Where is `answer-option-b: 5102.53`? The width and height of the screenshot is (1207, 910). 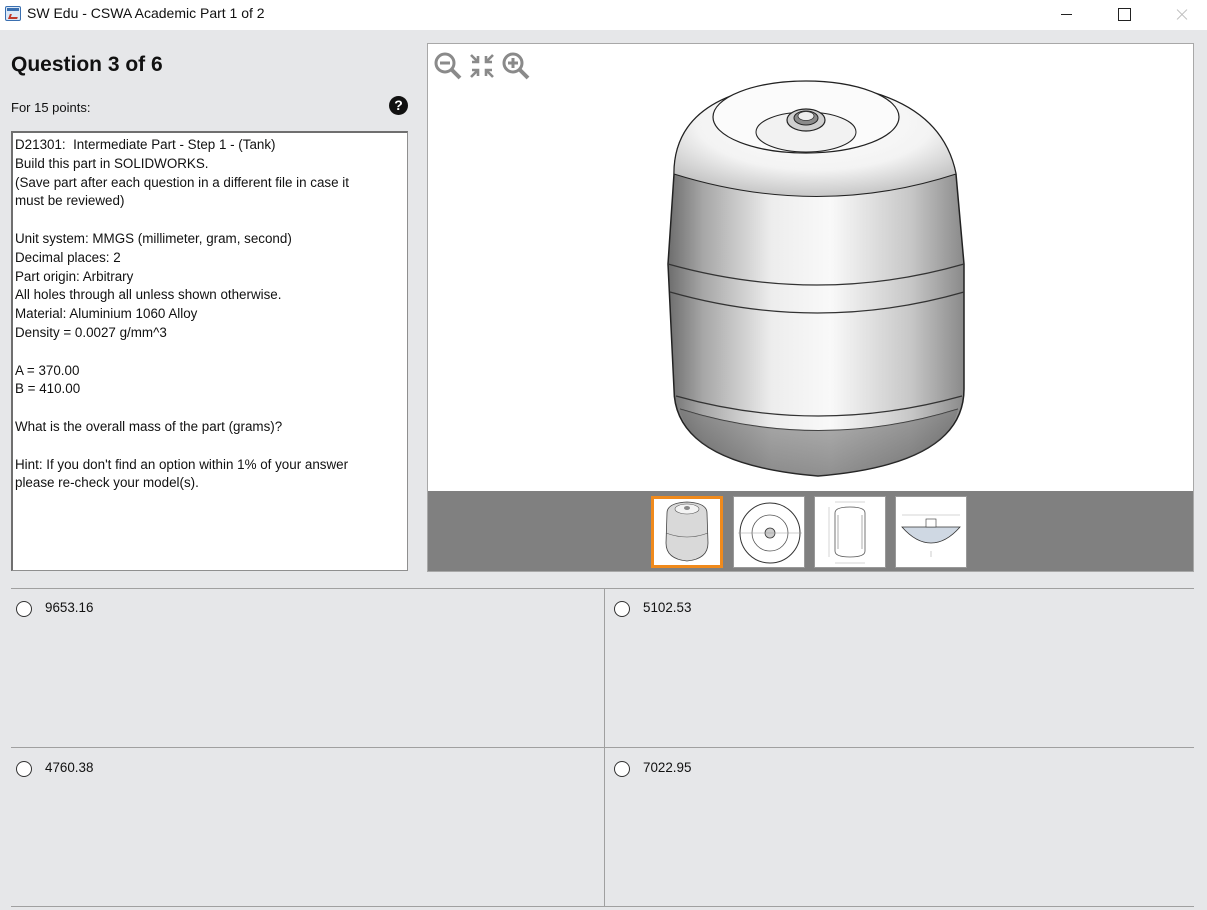
answer-option-b: 5102.53 is located at coordinates (904, 664).